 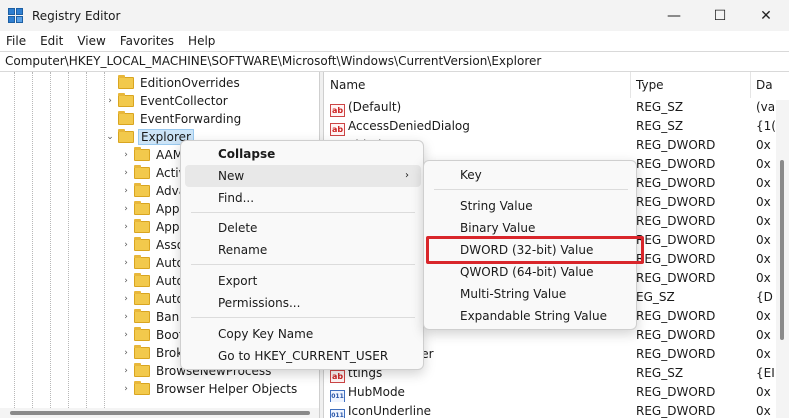 What do you see at coordinates (152, 155) in the screenshot?
I see `tree-item-child: › AAM` at bounding box center [152, 155].